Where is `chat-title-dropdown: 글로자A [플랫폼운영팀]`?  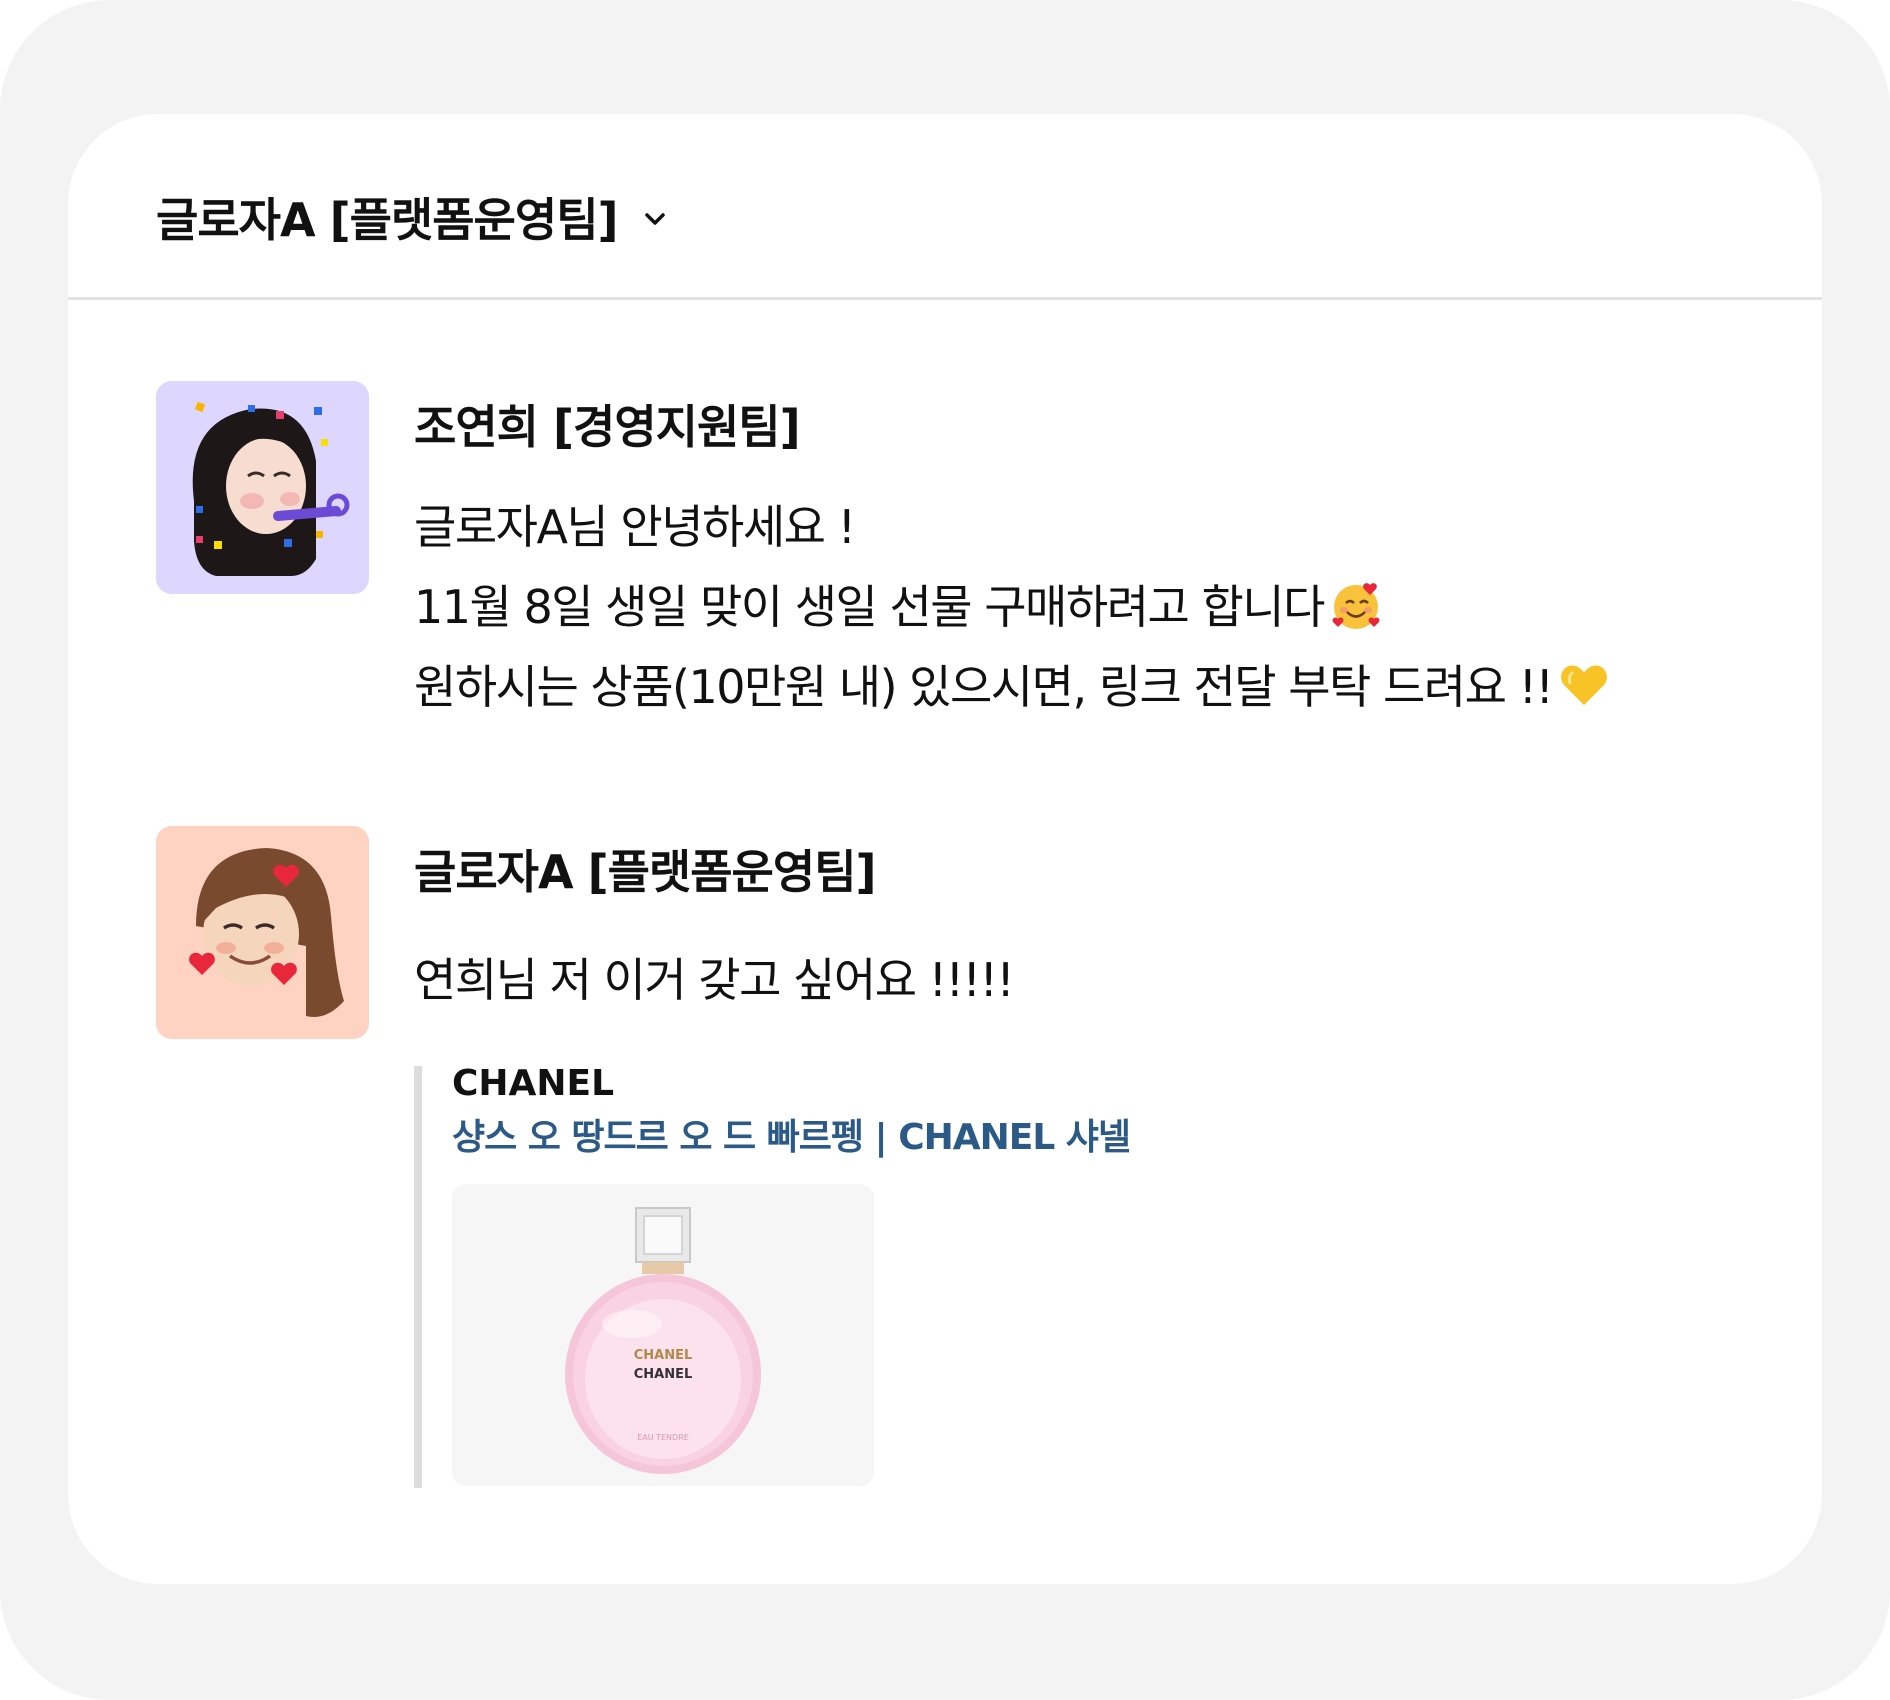
chat-title-dropdown: 글로자A [플랫폼운영팀] is located at coordinates (413, 217).